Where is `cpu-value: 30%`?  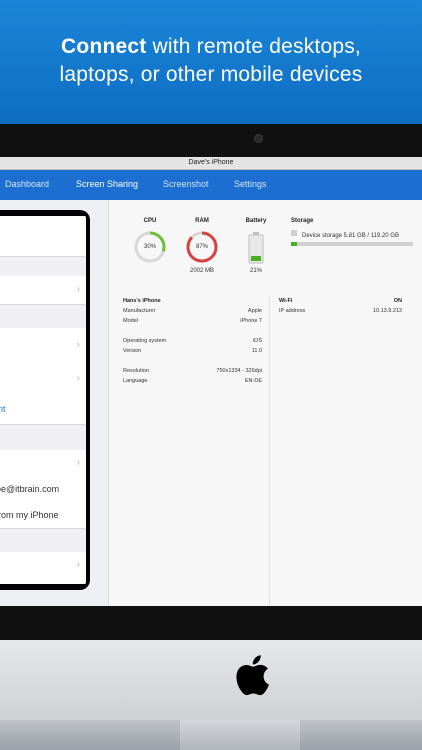 cpu-value: 30% is located at coordinates (149, 247).